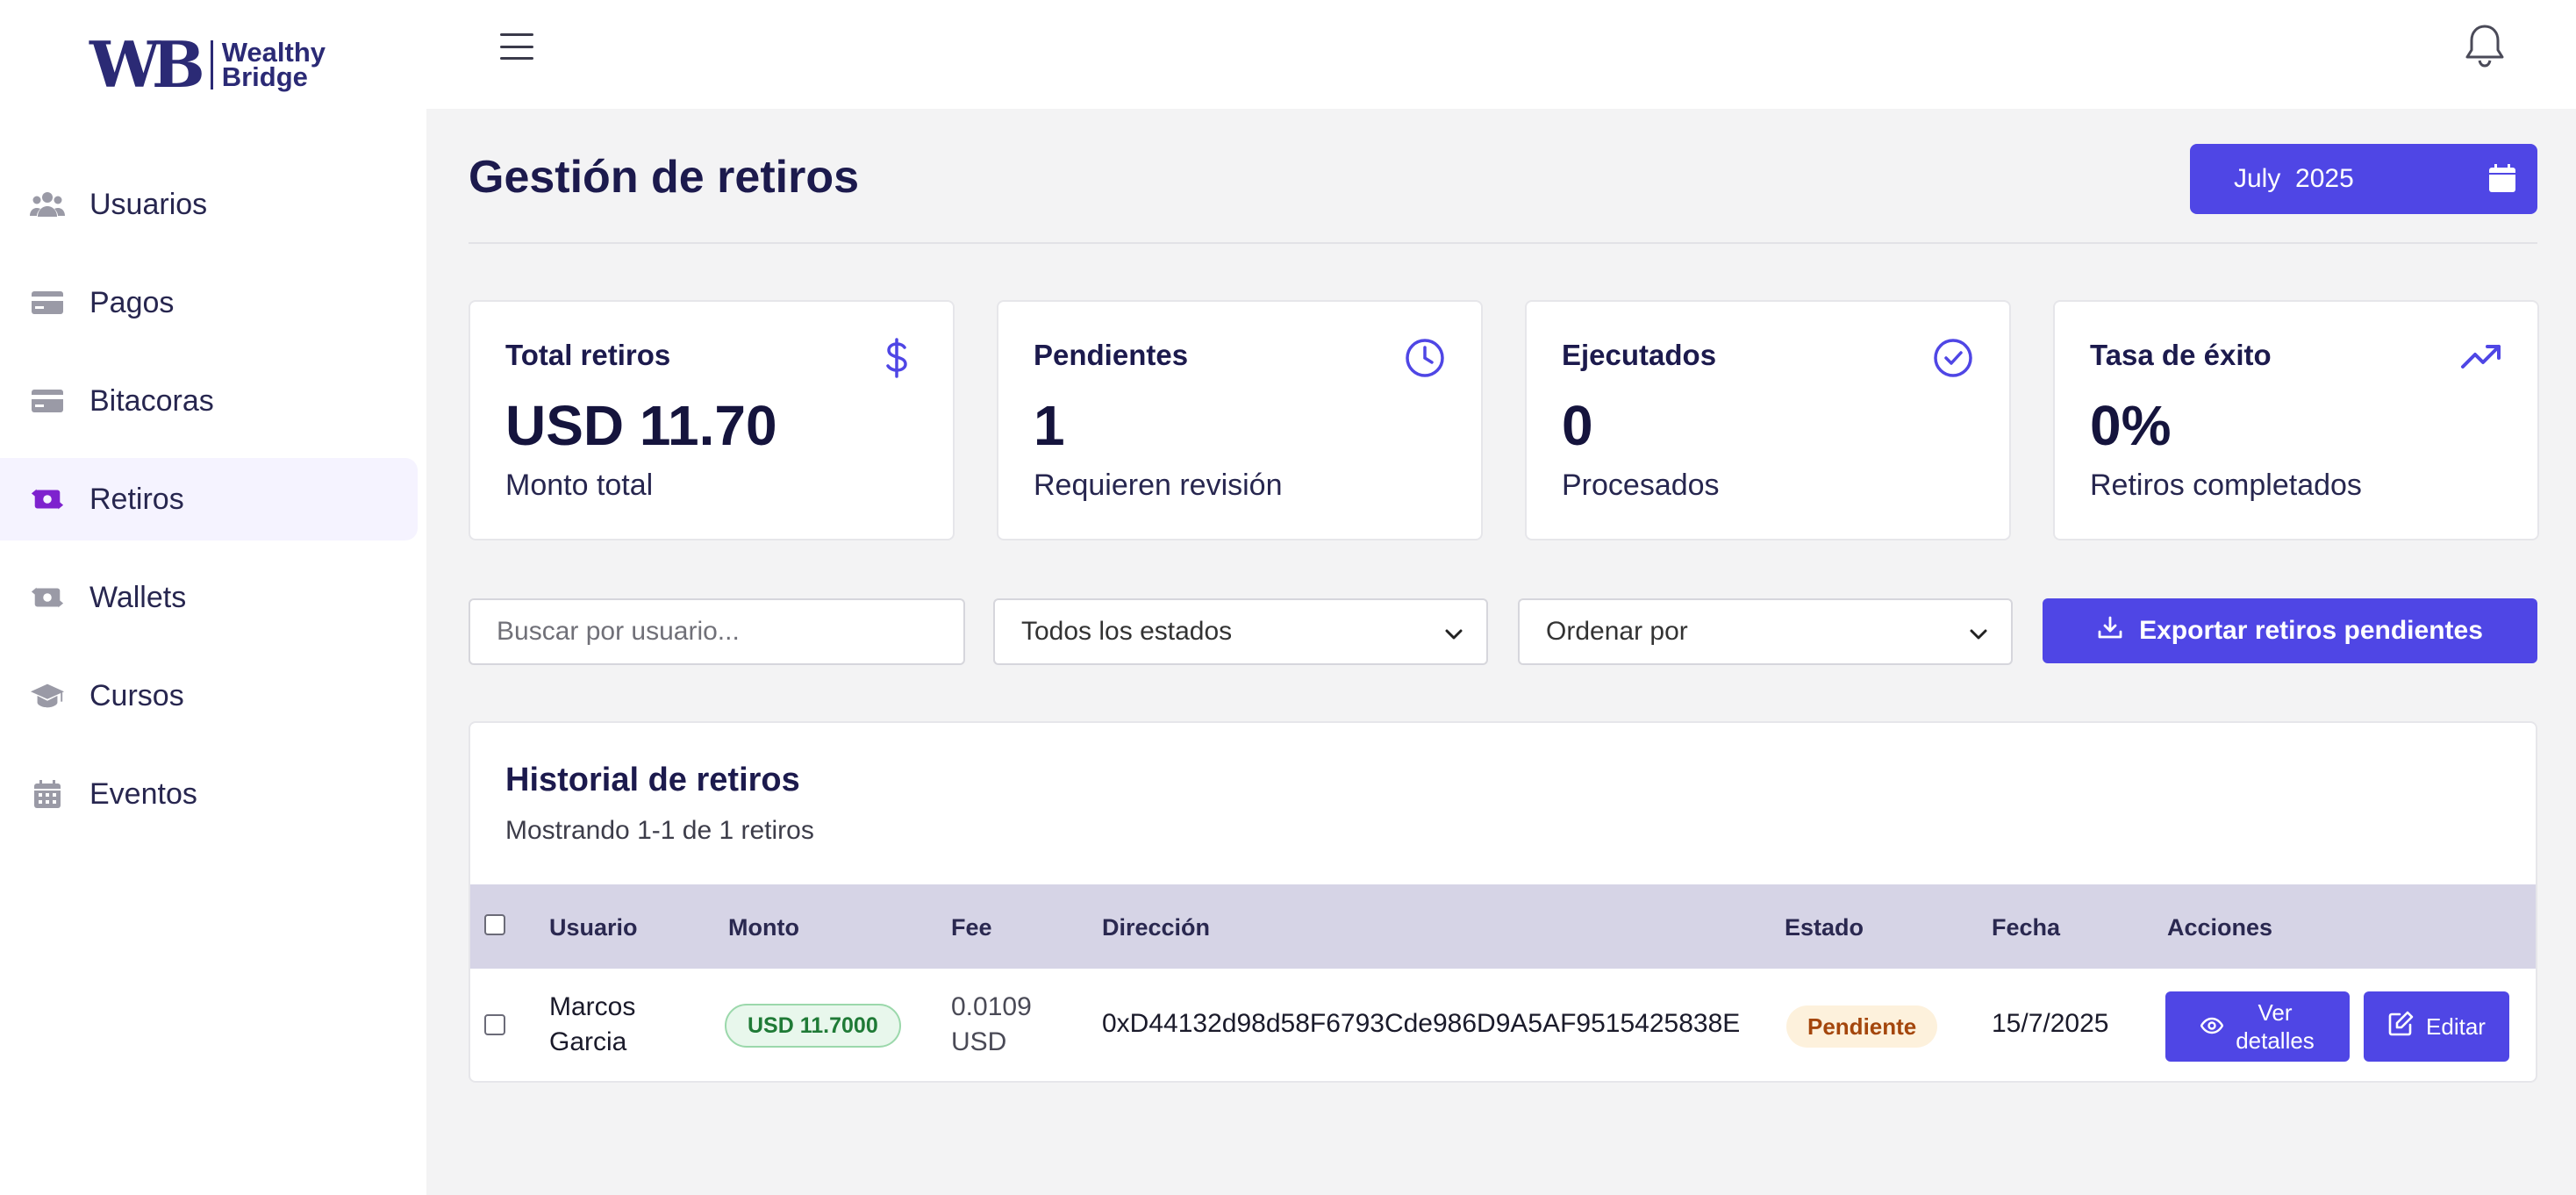  I want to click on sidebar-item-label: Eventos, so click(143, 794).